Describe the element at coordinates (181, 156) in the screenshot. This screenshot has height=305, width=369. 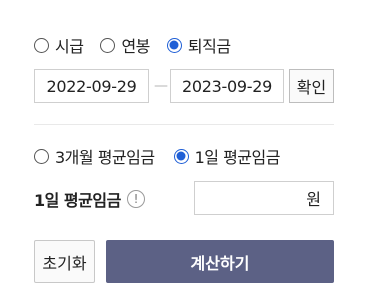
I see `radio-daily-avg-indicator` at that location.